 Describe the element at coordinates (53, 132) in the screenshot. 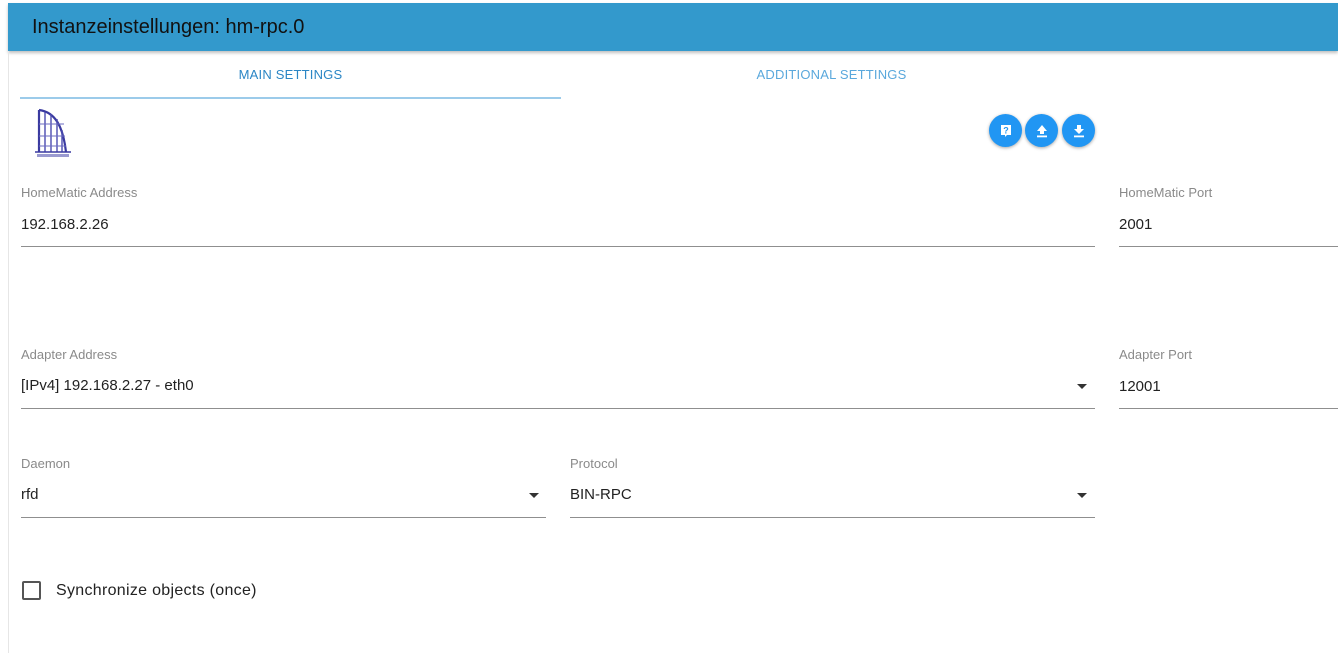

I see `homematic-logo` at that location.